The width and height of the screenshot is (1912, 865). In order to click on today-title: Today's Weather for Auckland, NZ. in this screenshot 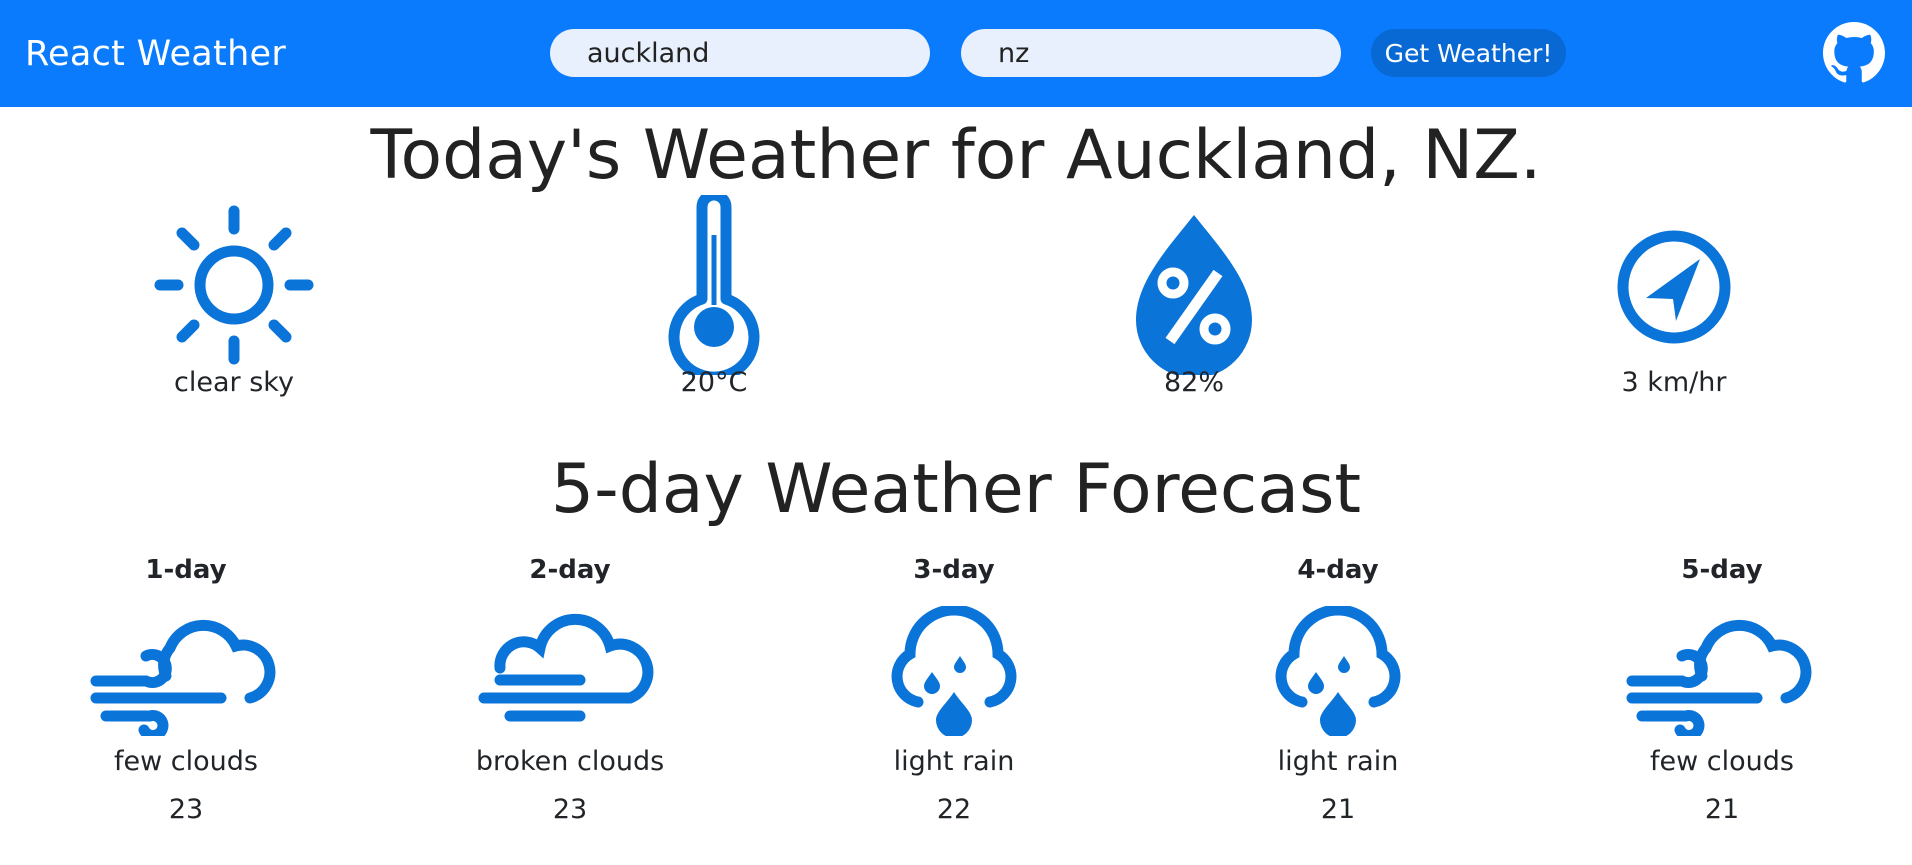, I will do `click(956, 155)`.